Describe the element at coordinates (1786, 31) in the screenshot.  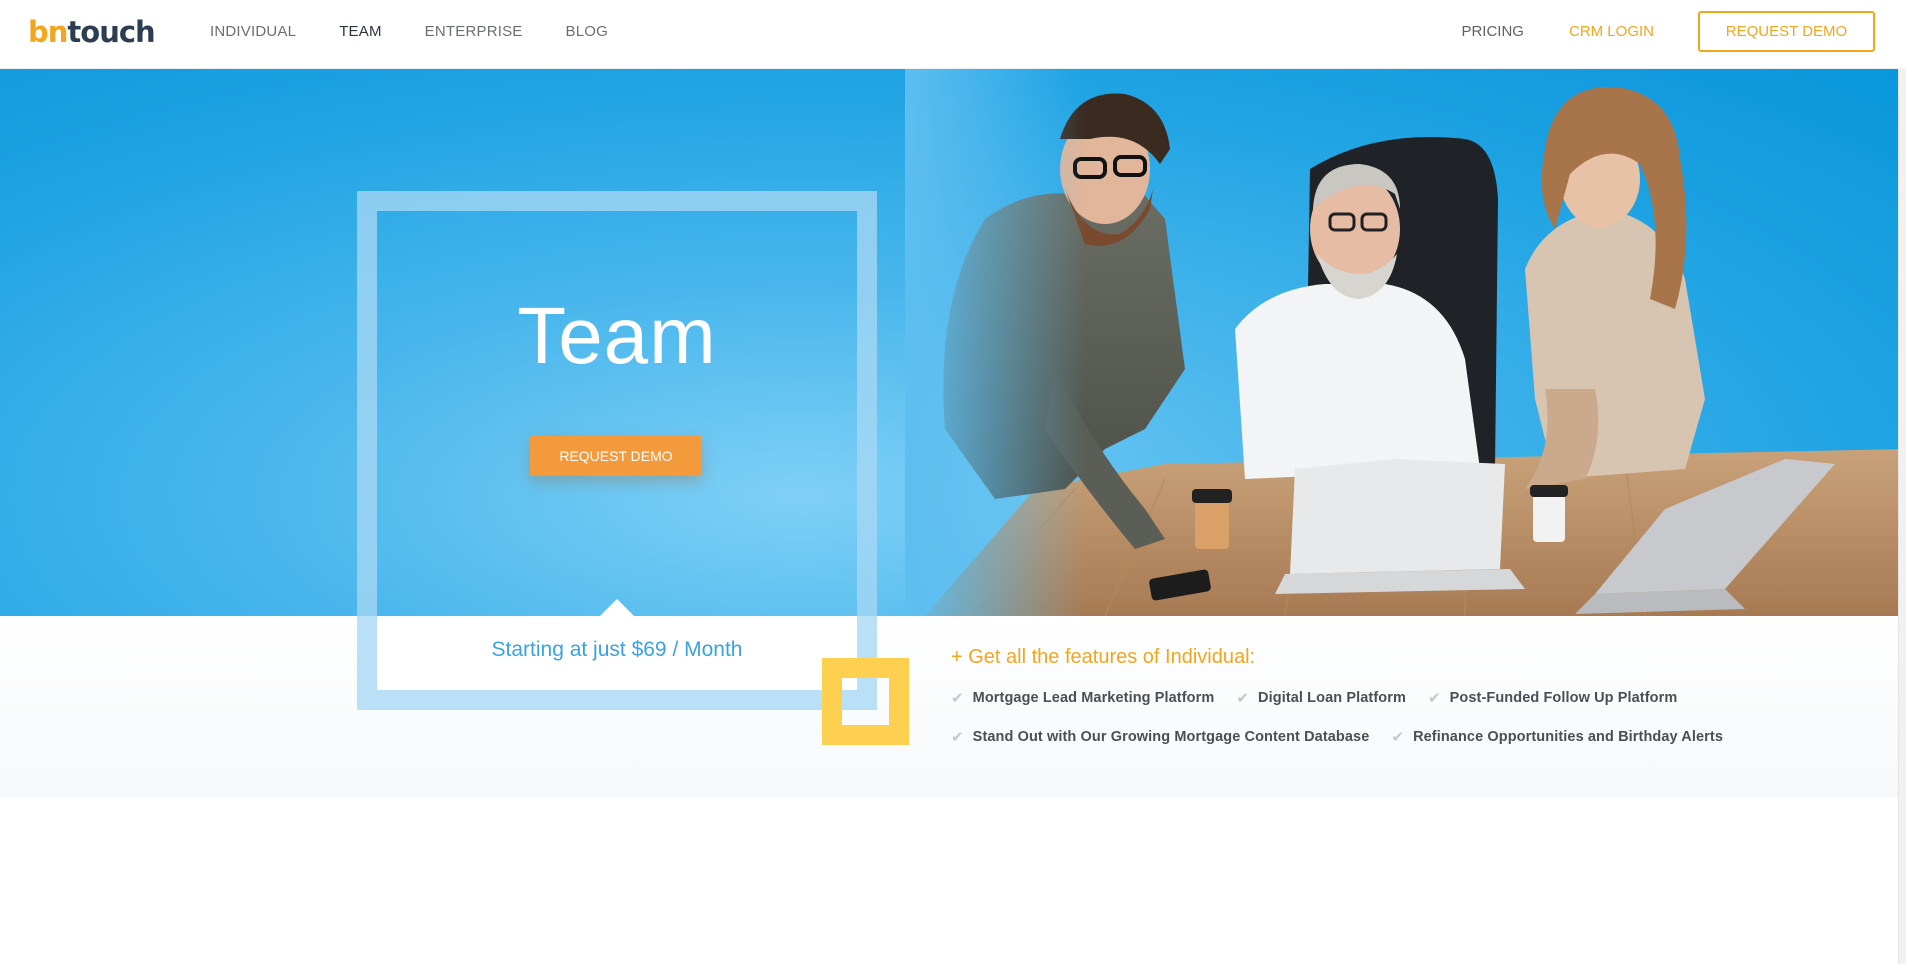
I see `request-demo-header-button: REQUEST DEMO` at that location.